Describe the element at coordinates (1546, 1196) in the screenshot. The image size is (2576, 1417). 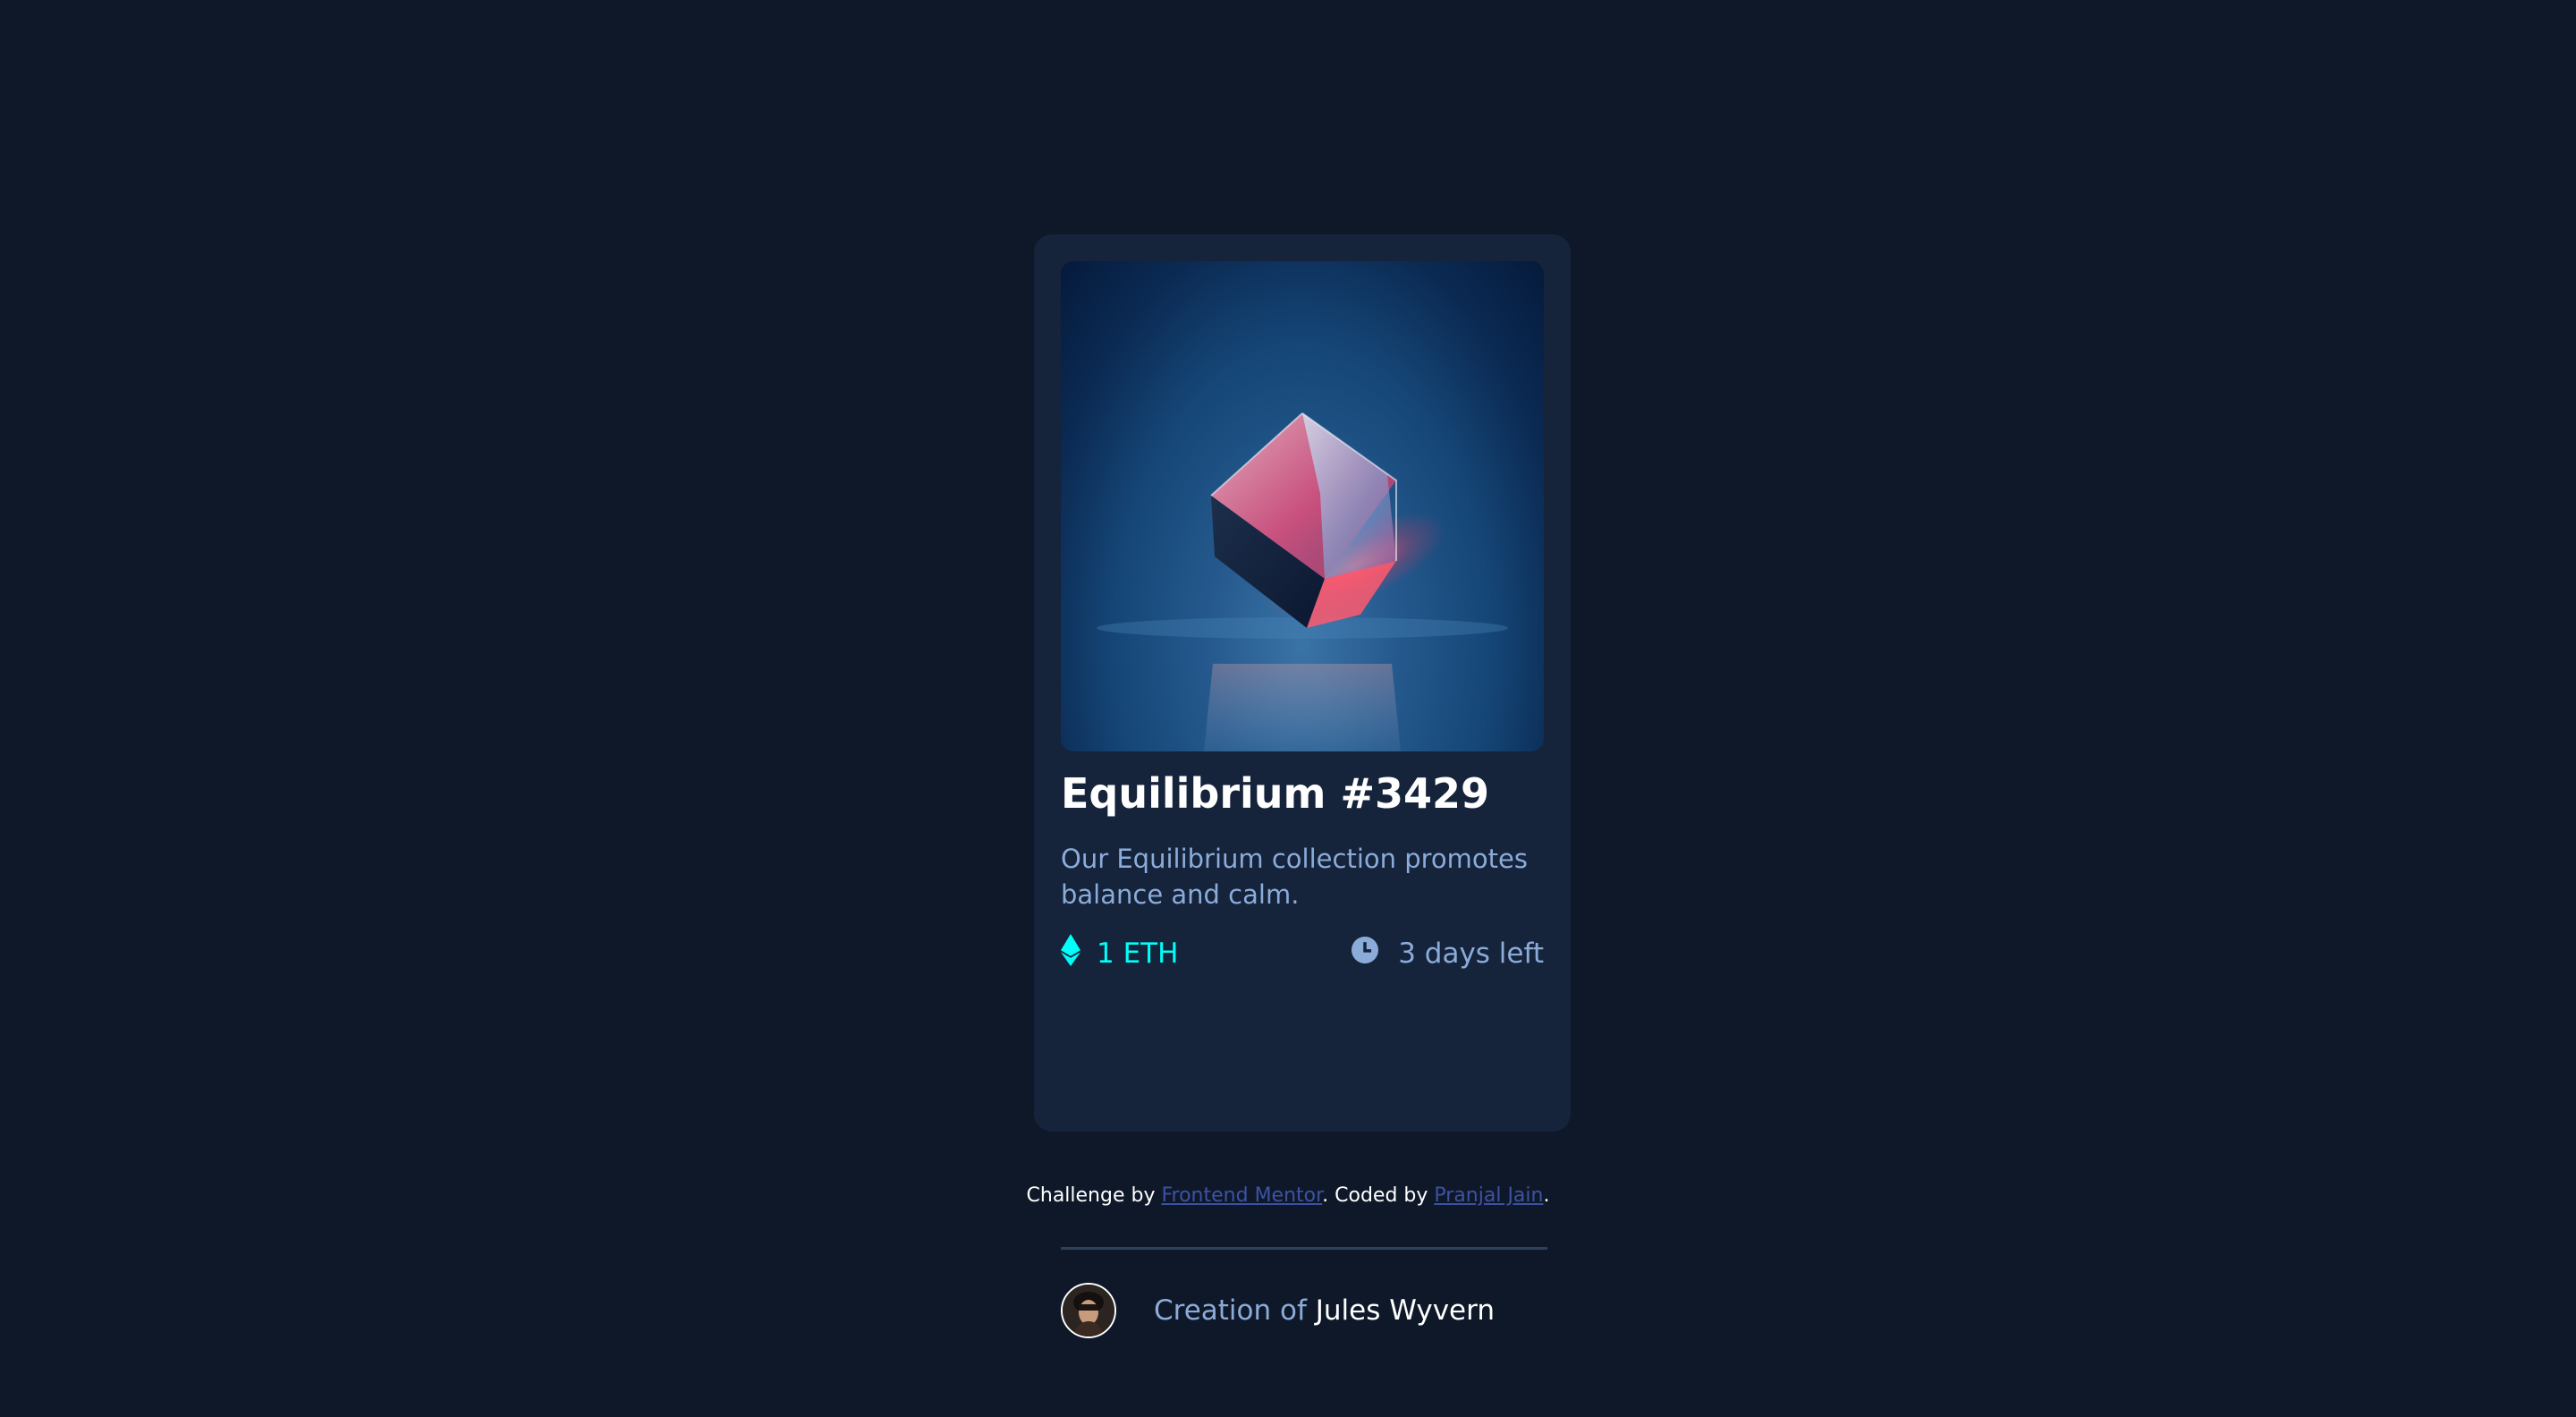
I see `attribution-suffix: .` at that location.